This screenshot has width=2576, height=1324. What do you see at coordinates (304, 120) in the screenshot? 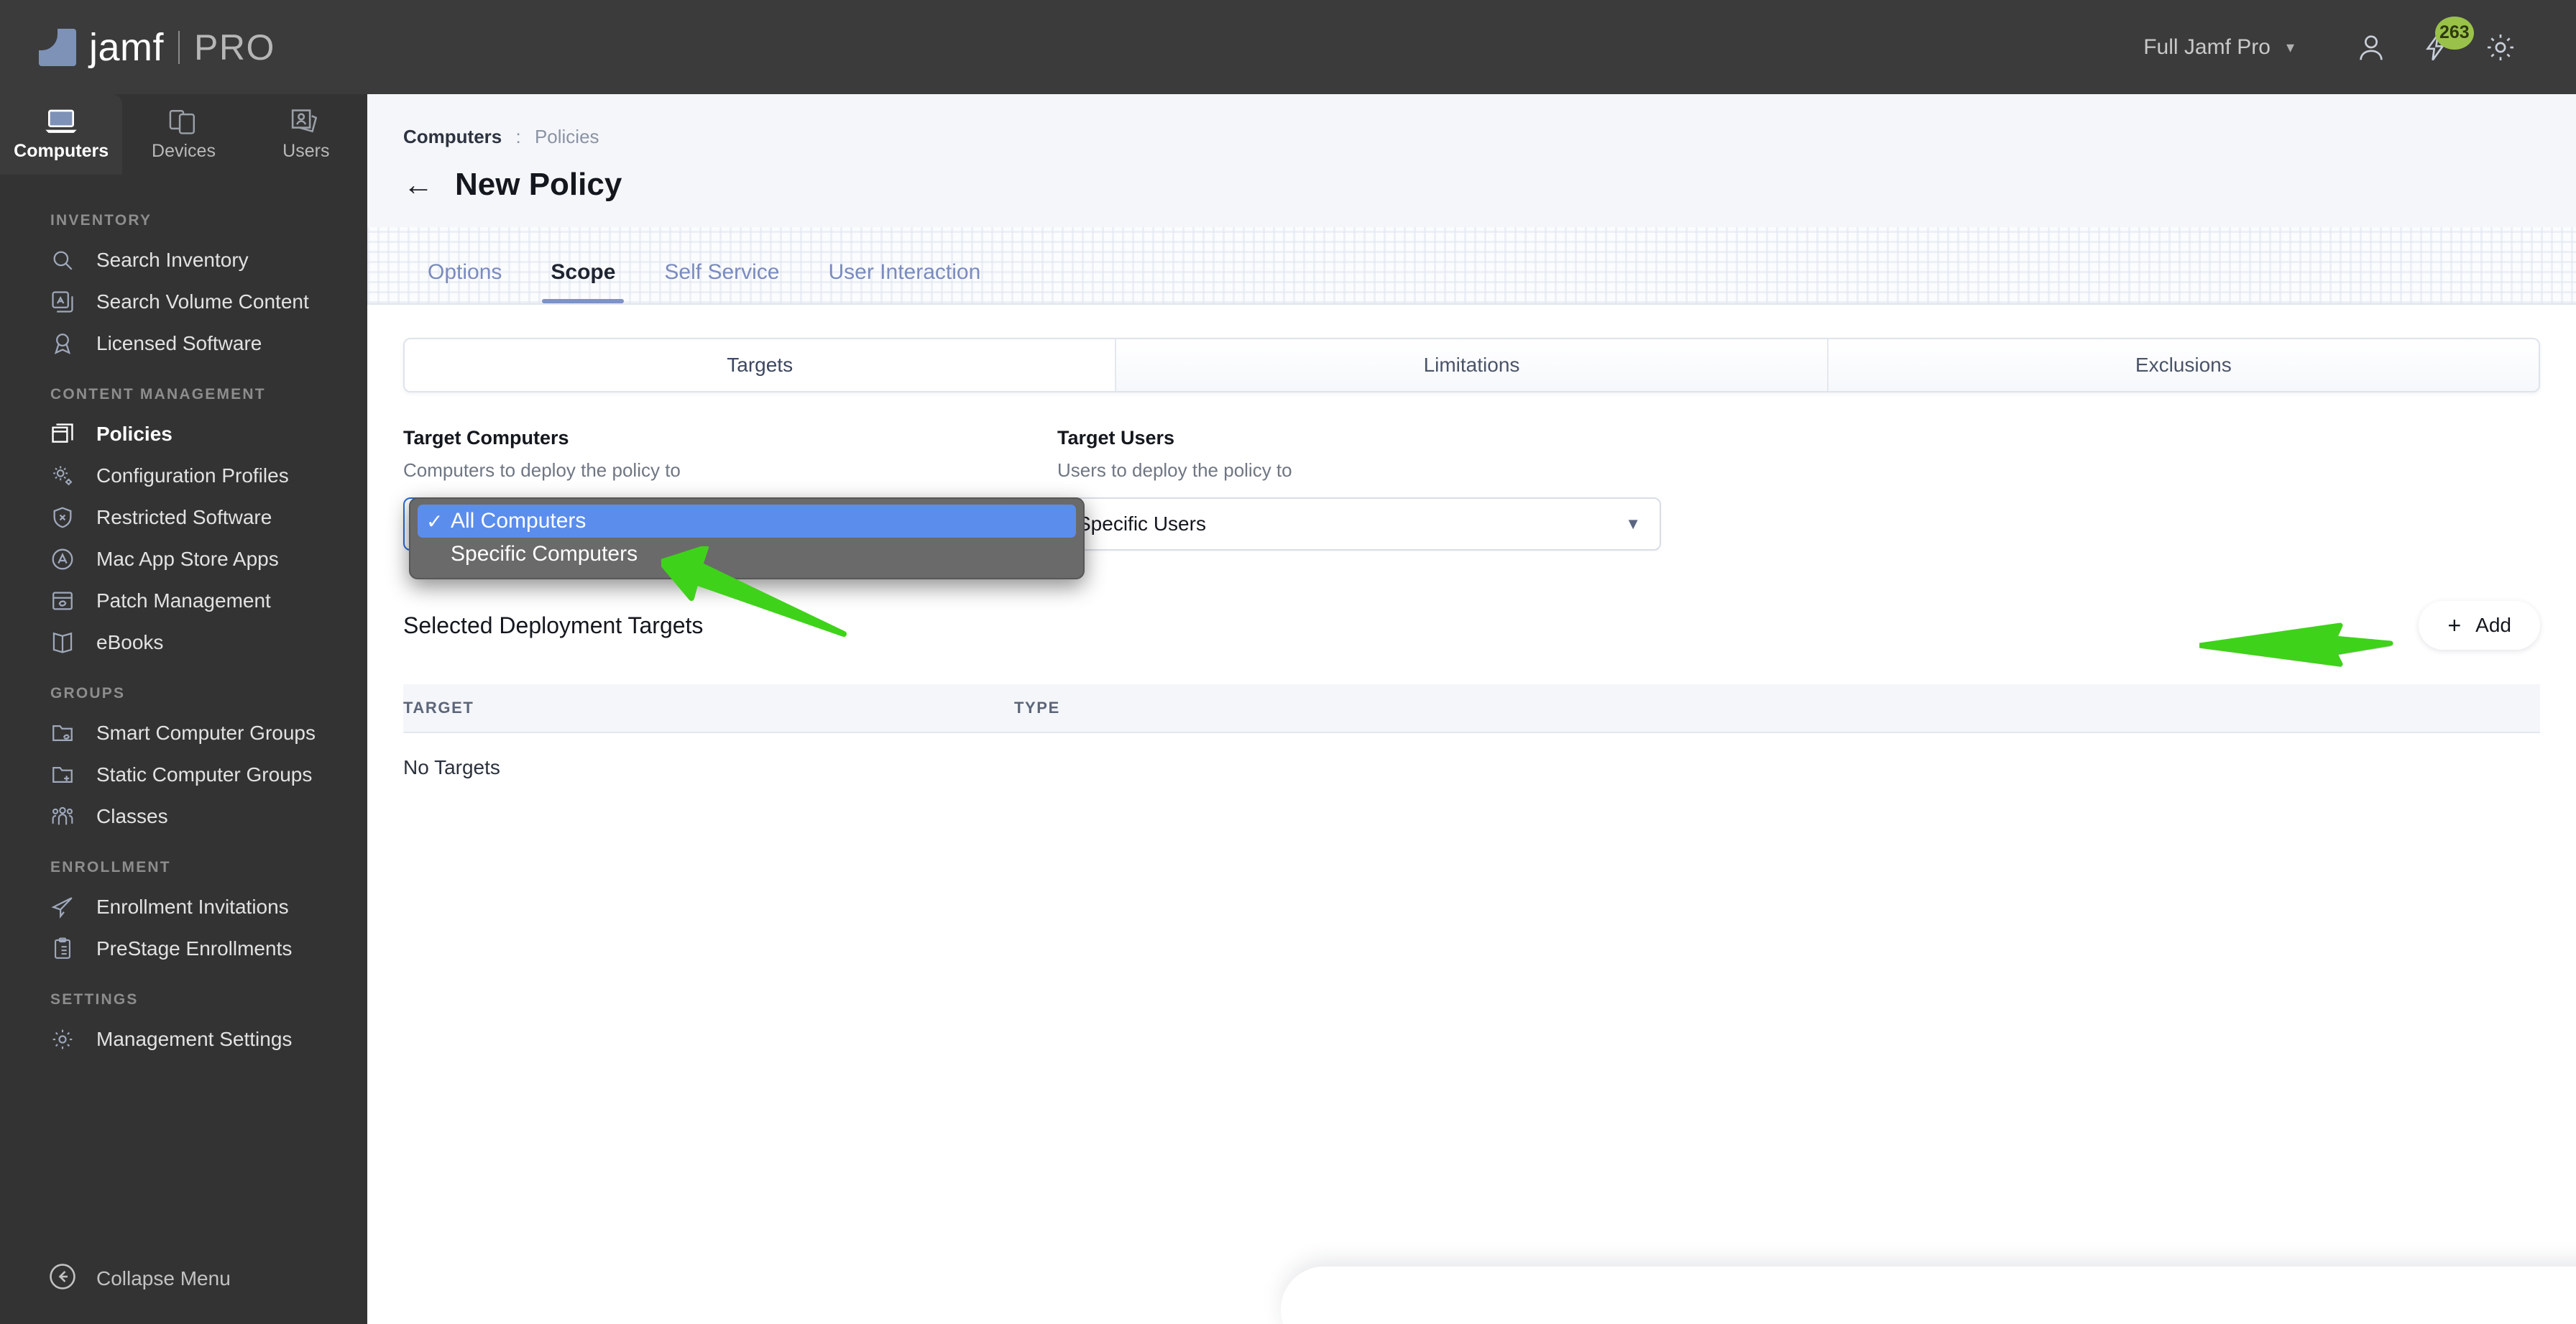
I see `user-cards-icon` at bounding box center [304, 120].